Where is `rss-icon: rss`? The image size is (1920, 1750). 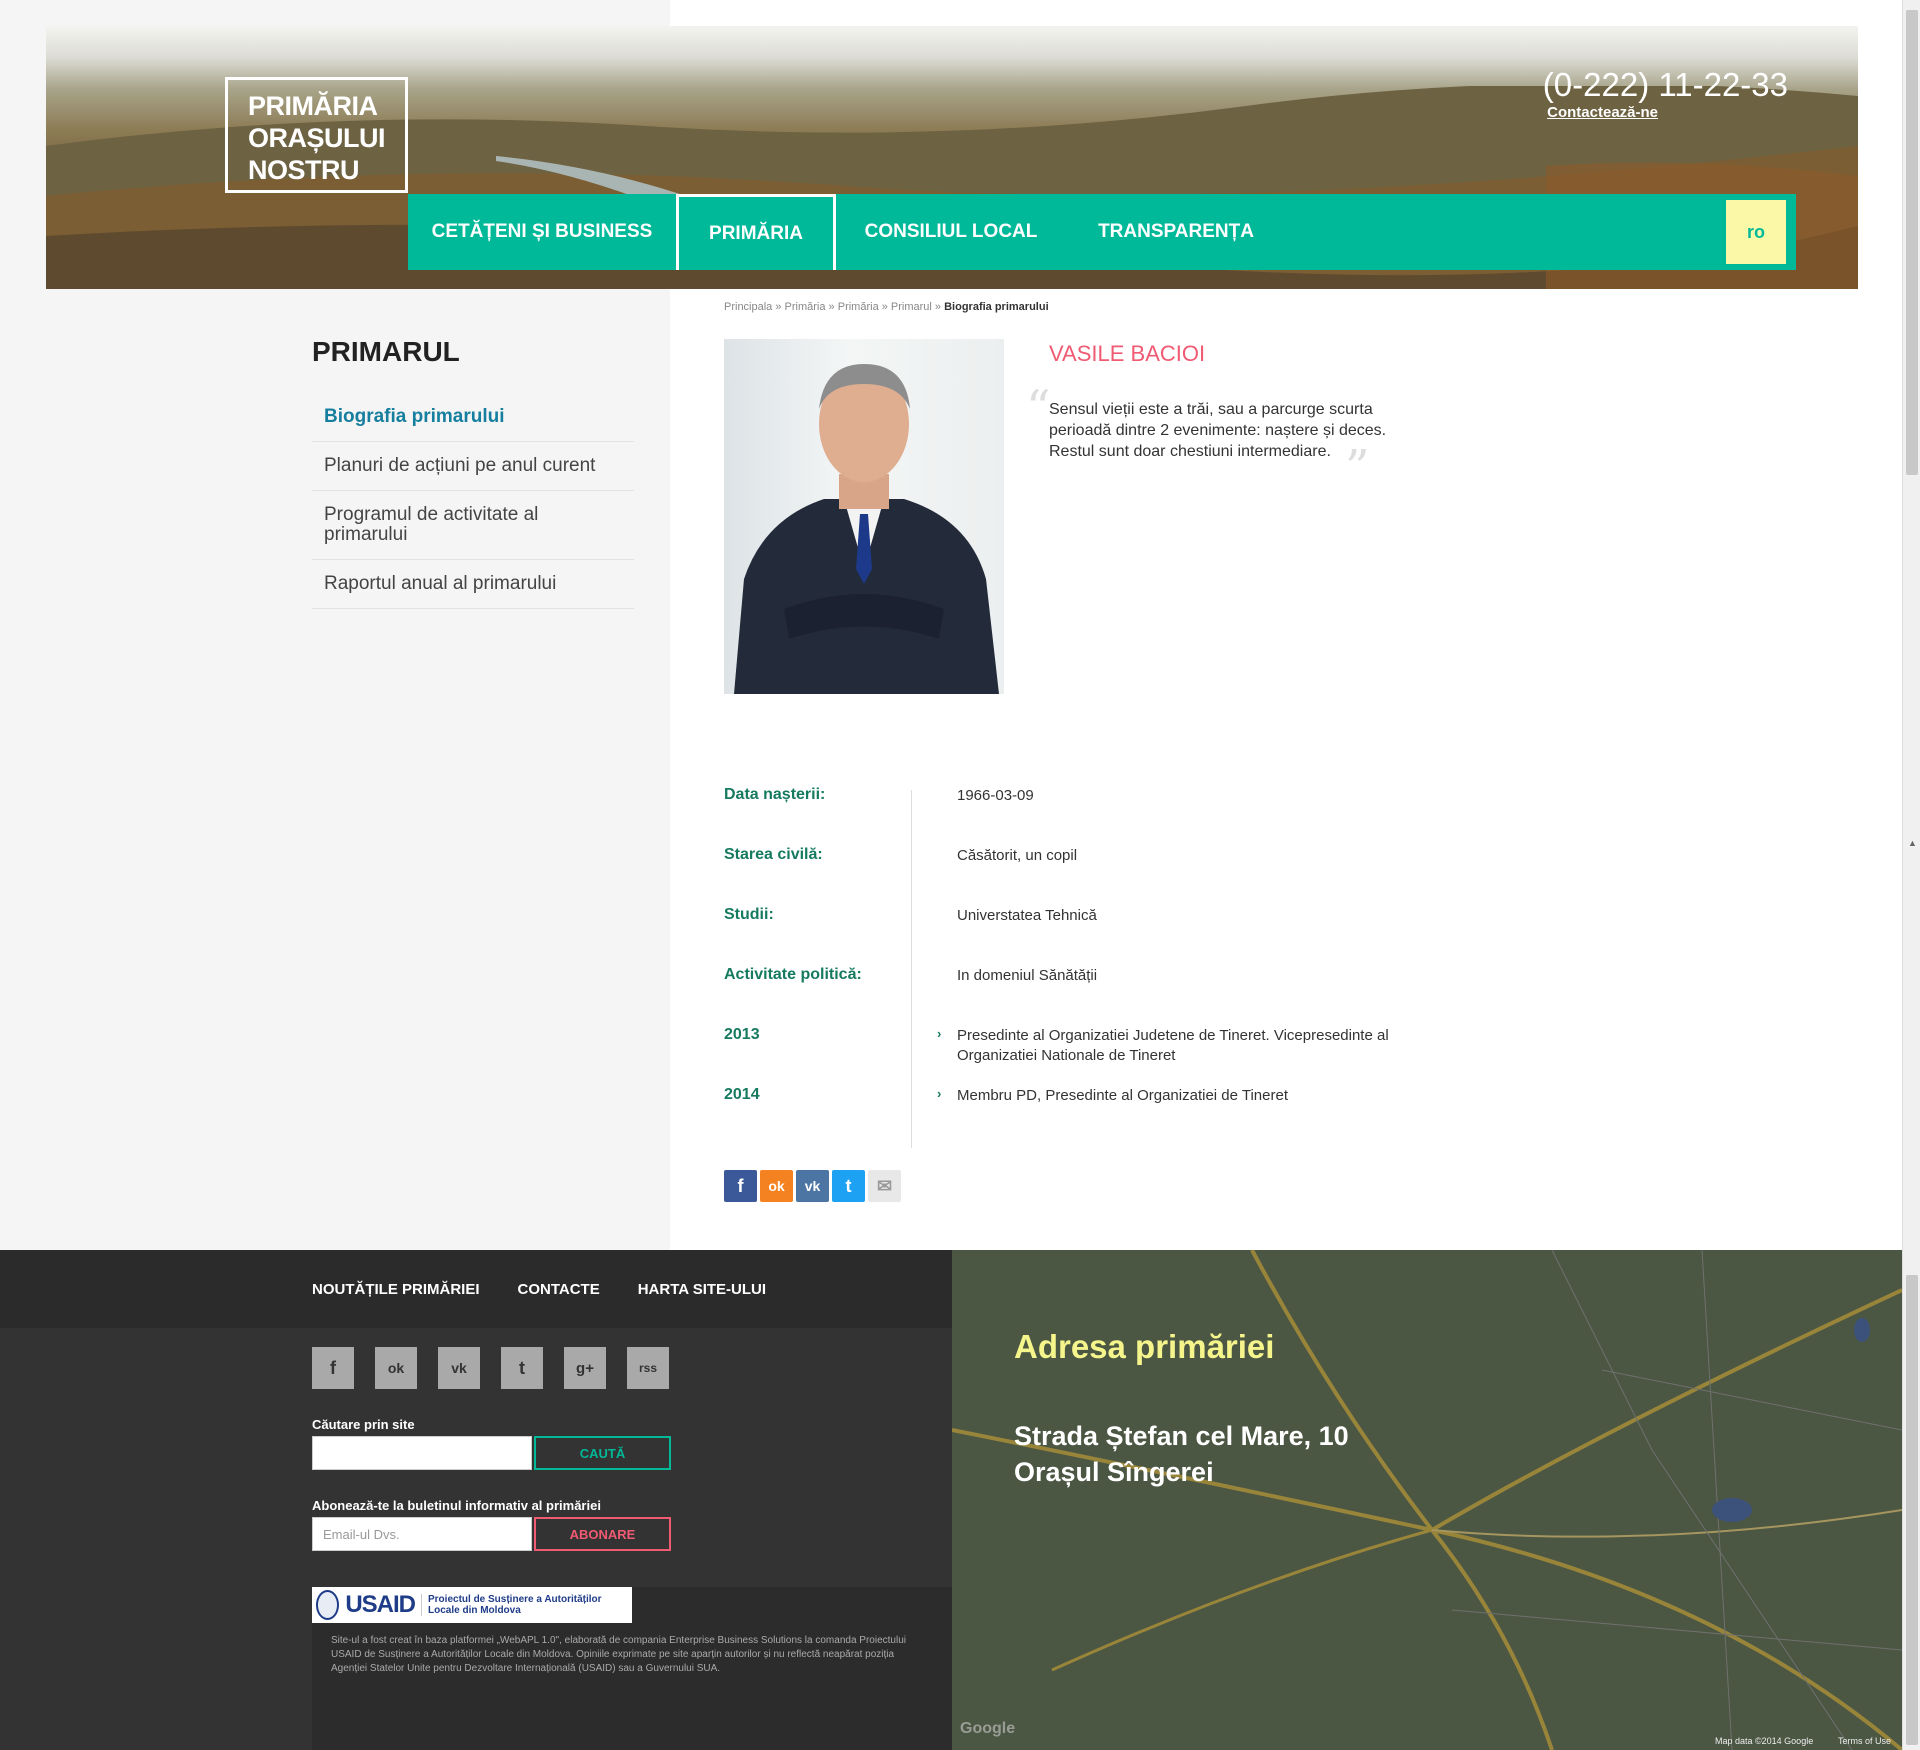
rss-icon: rss is located at coordinates (648, 1368).